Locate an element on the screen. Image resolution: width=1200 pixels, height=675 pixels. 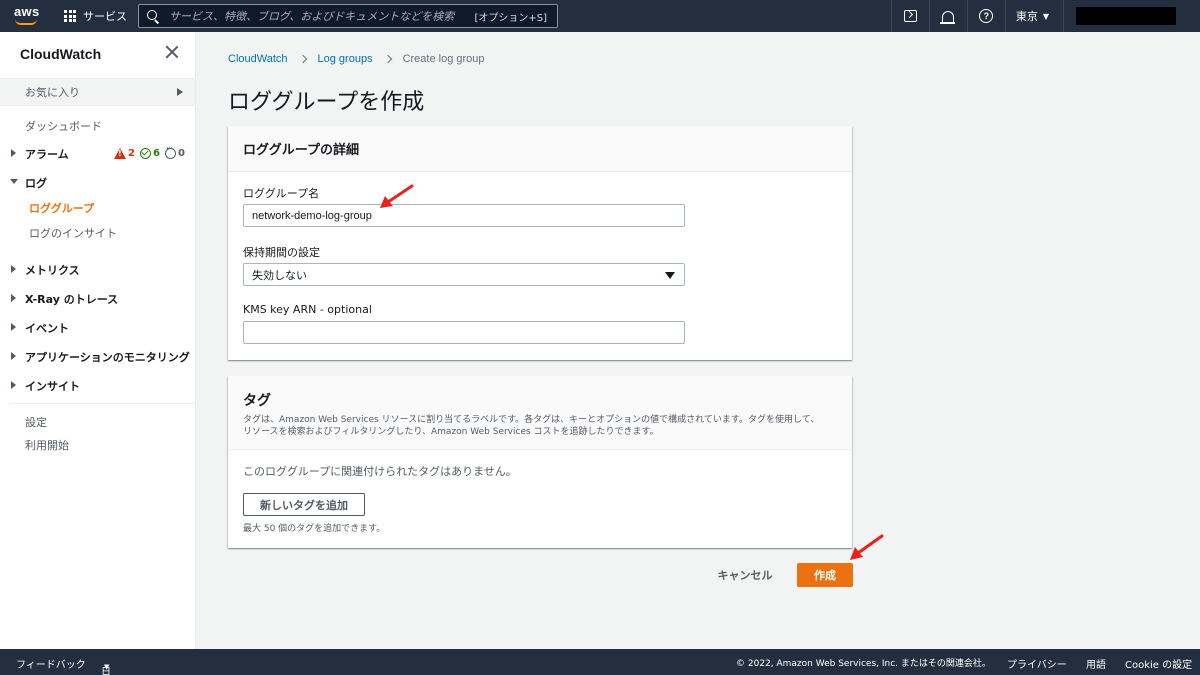
search-icon is located at coordinates (153, 16).